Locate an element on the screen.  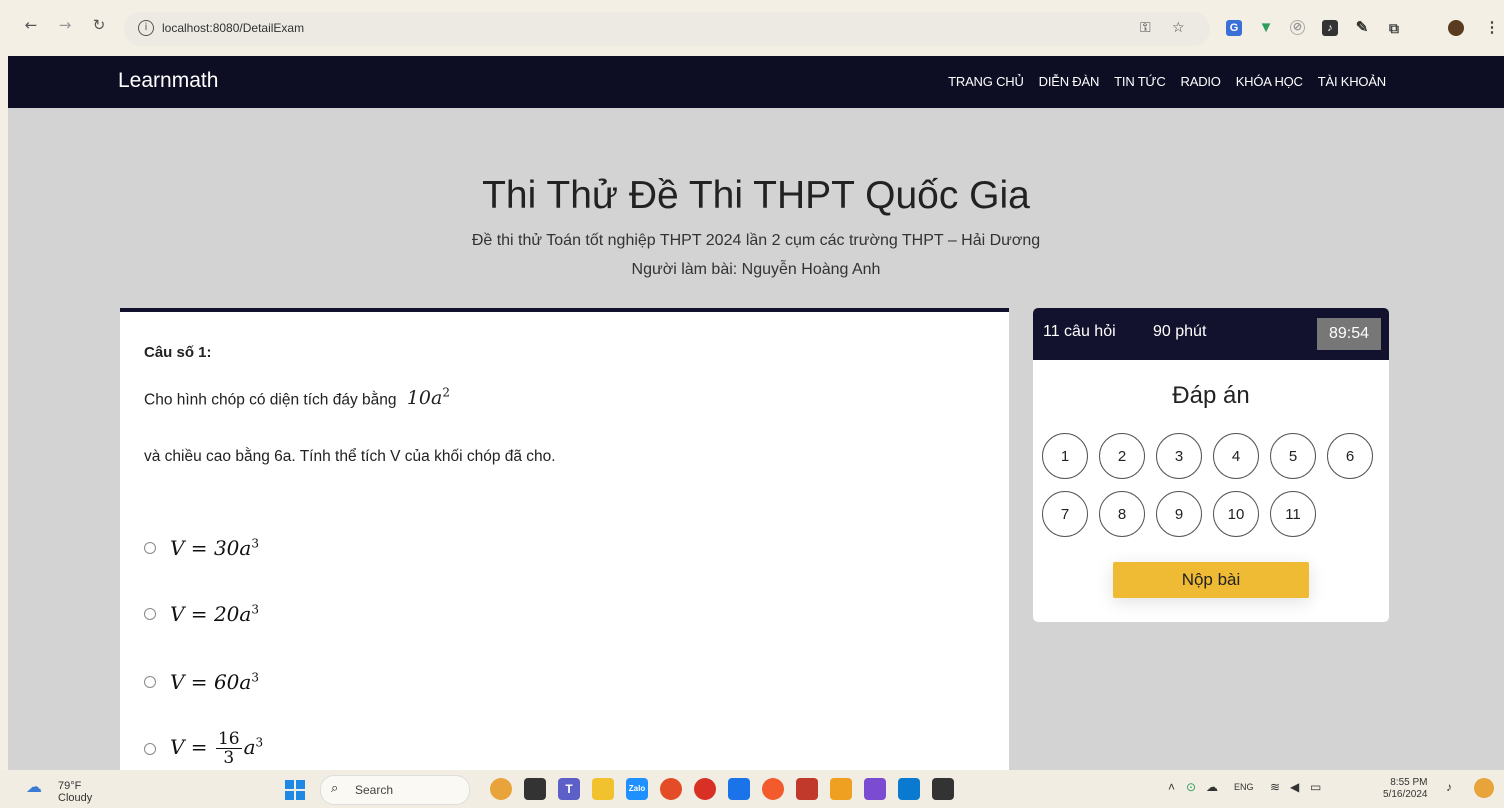
menu-item-account: TÀI KHOẢN is located at coordinates (1352, 81).